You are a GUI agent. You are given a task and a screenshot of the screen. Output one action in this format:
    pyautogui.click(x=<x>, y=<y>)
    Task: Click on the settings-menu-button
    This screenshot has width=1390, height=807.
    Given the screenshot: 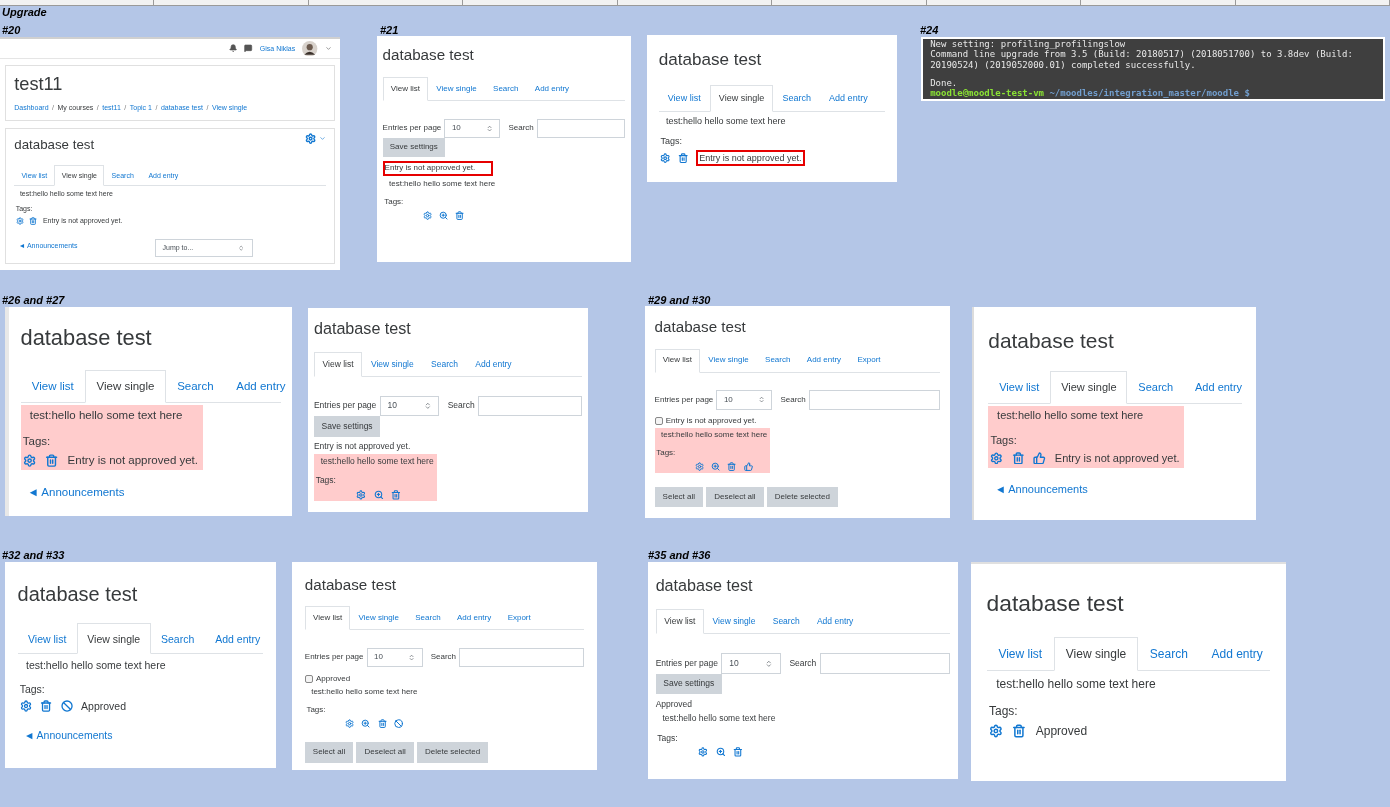 What is the action you would take?
    pyautogui.click(x=315, y=138)
    